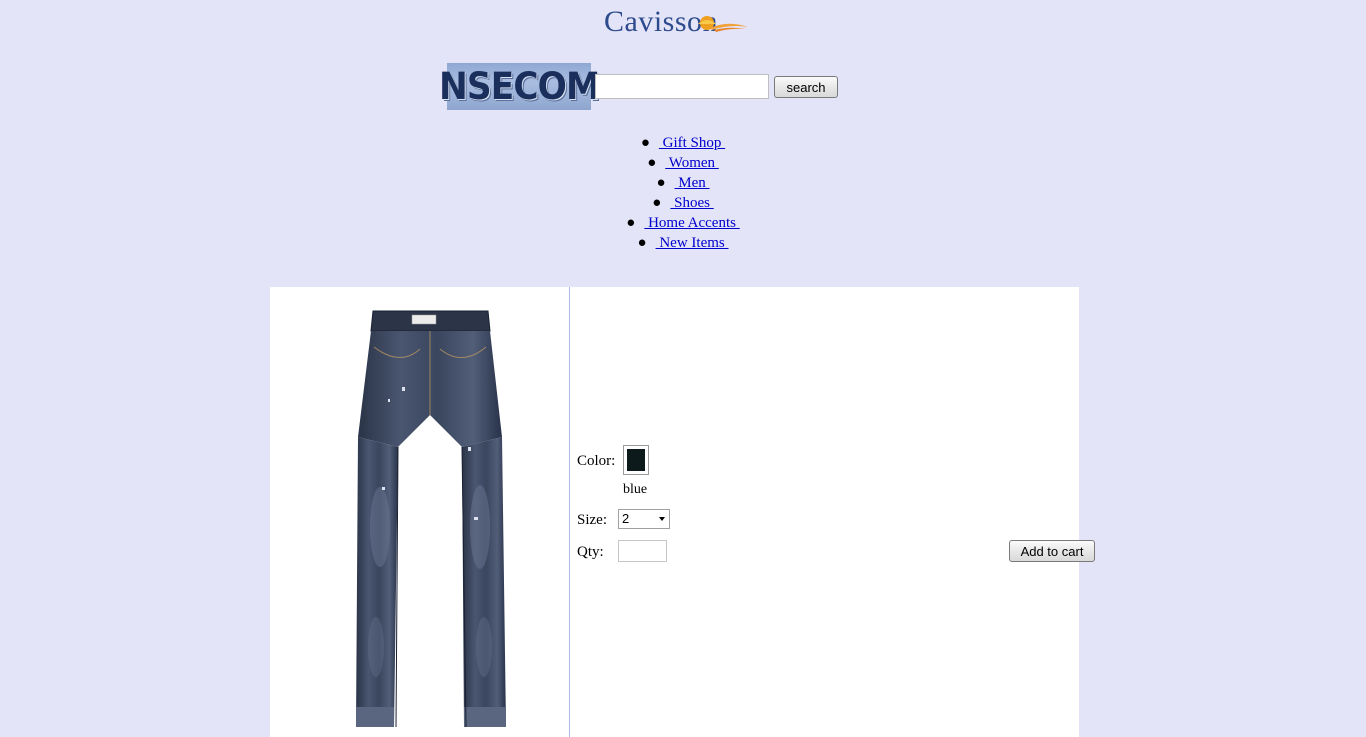  I want to click on qty-label: Qty:, so click(590, 552).